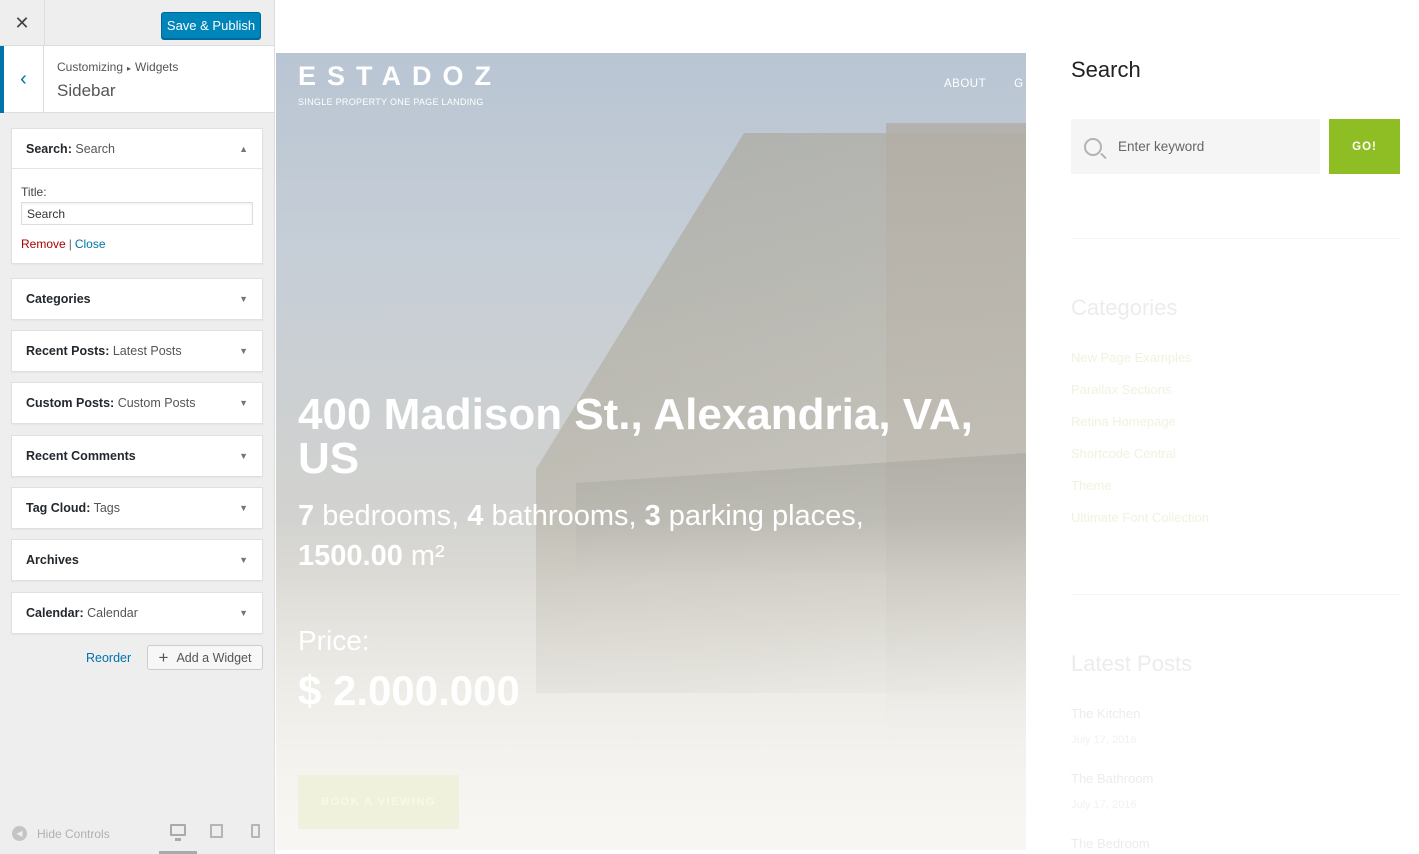 This screenshot has height=854, width=1419. Describe the element at coordinates (205, 657) in the screenshot. I see `add-widget-button: + Add a Widget` at that location.